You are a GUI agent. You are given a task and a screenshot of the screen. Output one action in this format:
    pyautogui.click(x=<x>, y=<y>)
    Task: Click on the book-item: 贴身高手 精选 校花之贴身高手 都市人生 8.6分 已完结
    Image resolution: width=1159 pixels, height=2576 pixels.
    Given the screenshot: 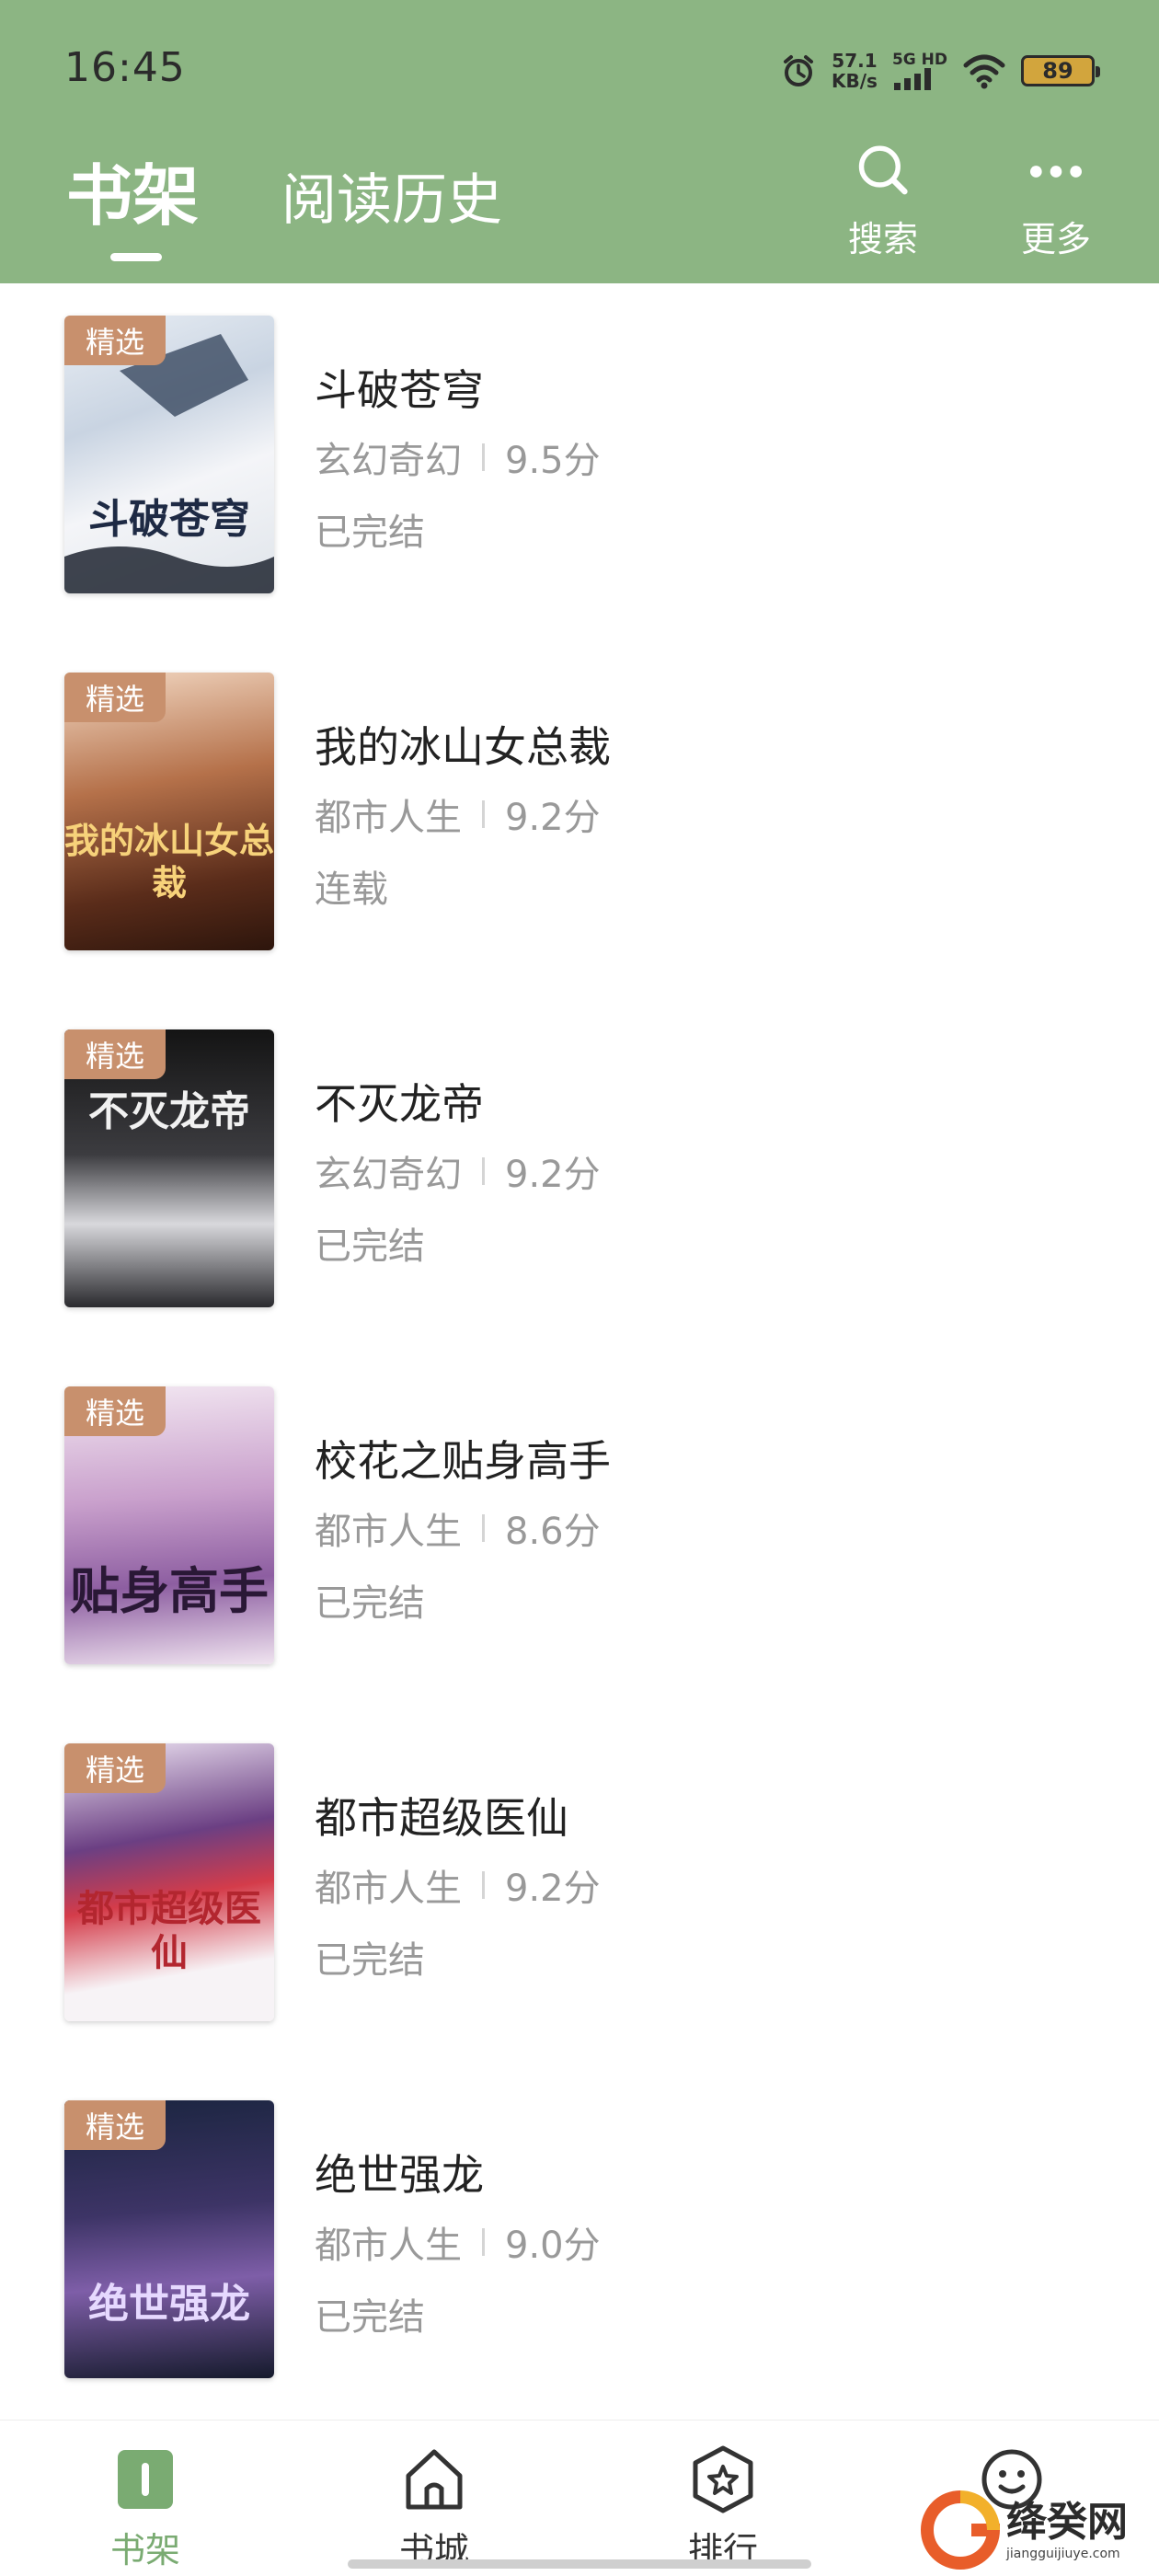 What is the action you would take?
    pyautogui.click(x=579, y=1509)
    